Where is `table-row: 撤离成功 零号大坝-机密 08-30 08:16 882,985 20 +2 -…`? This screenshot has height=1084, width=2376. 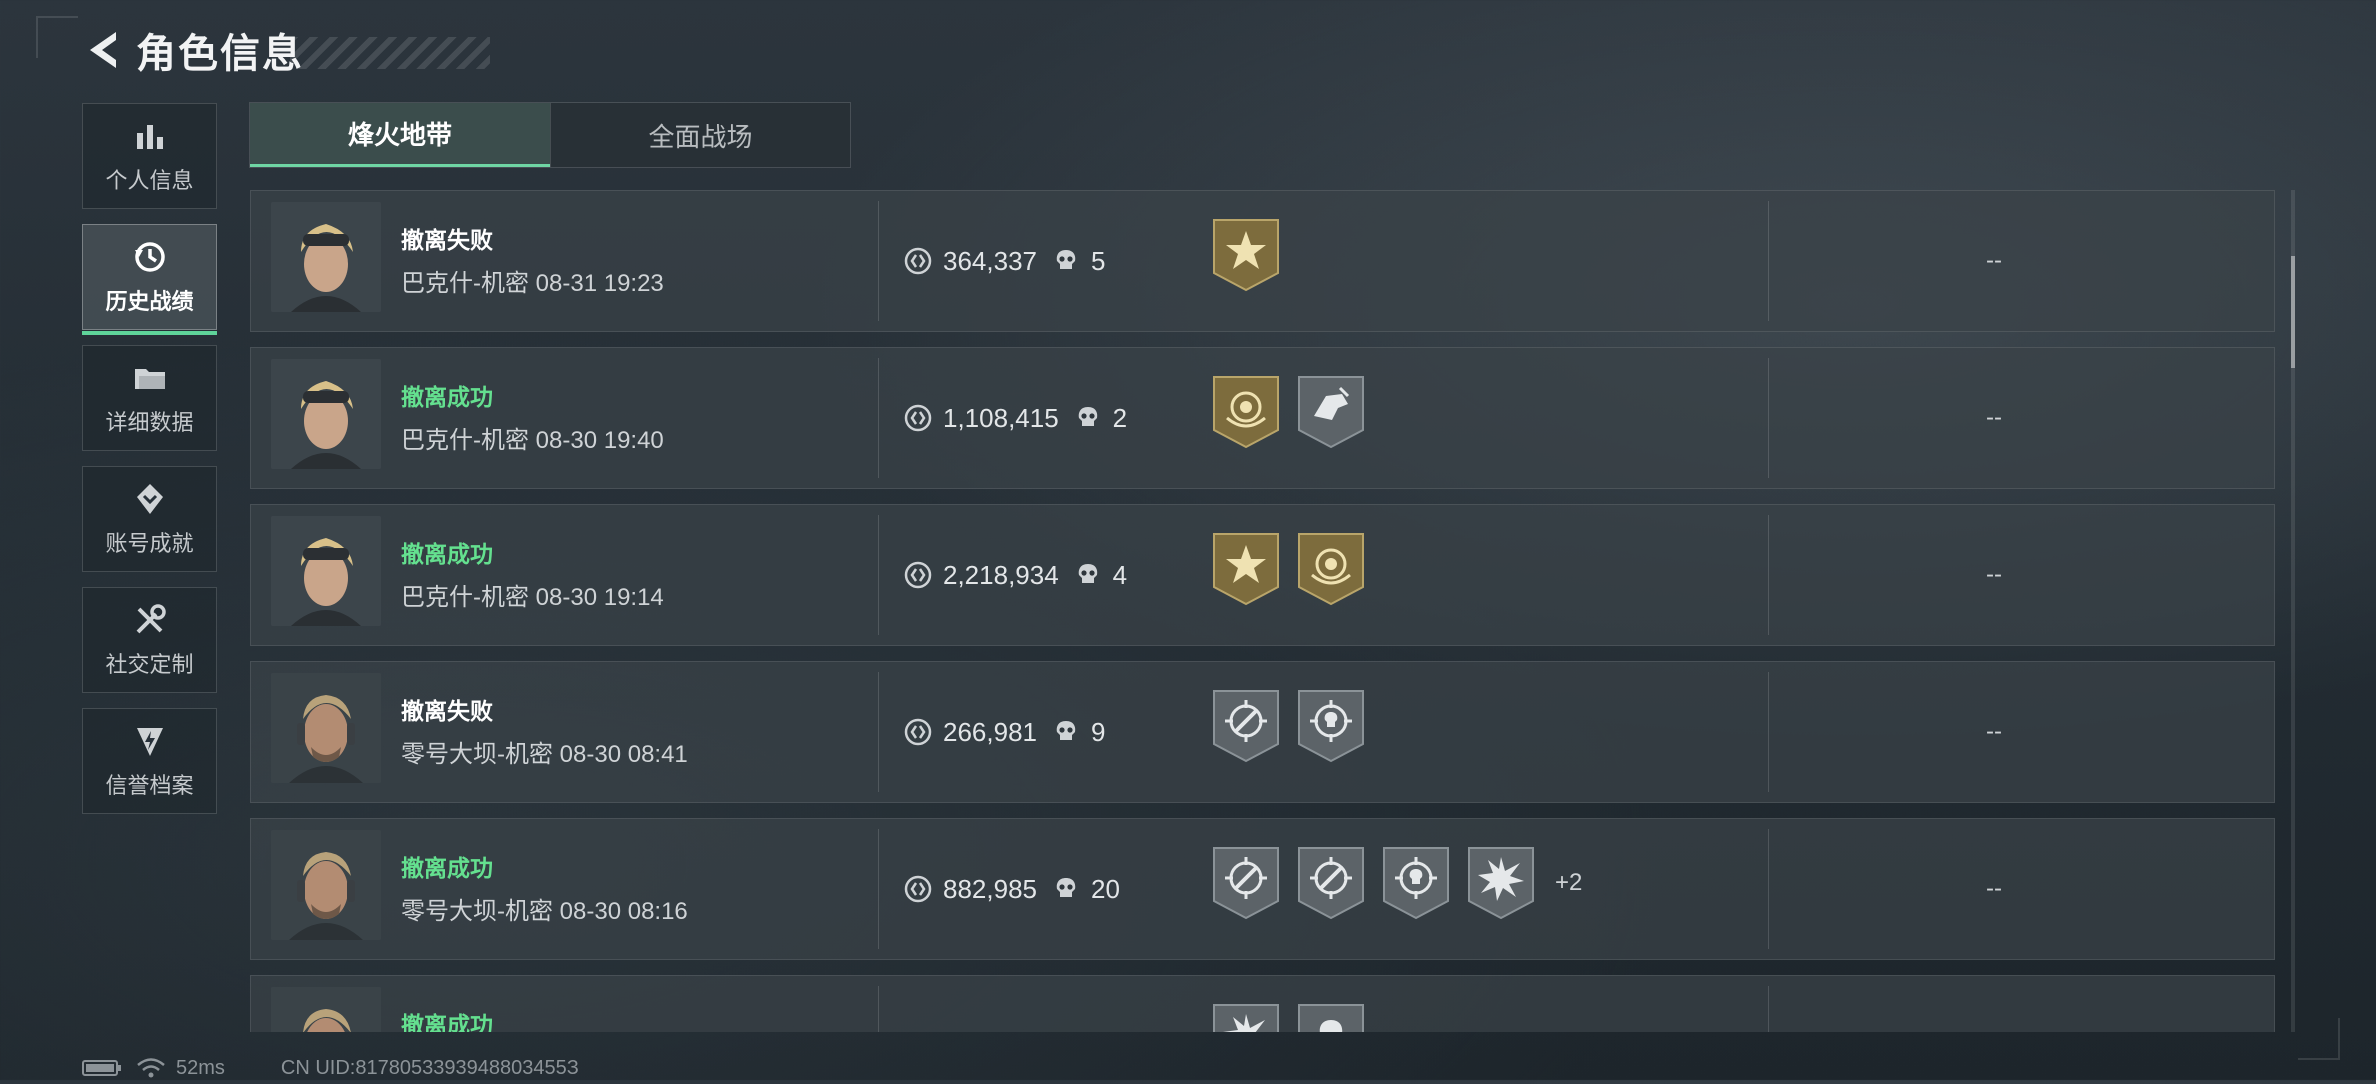 table-row: 撤离成功 零号大坝-机密 08-30 08:16 882,985 20 +2 -… is located at coordinates (1262, 889).